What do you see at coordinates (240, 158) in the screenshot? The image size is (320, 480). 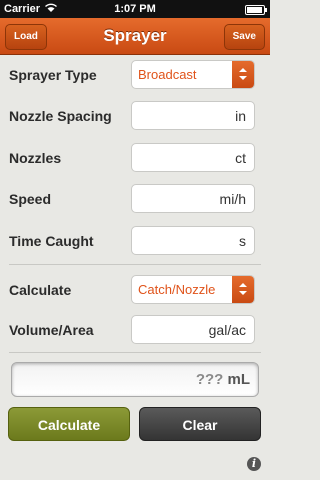 I see `nozzles-unit: ct` at bounding box center [240, 158].